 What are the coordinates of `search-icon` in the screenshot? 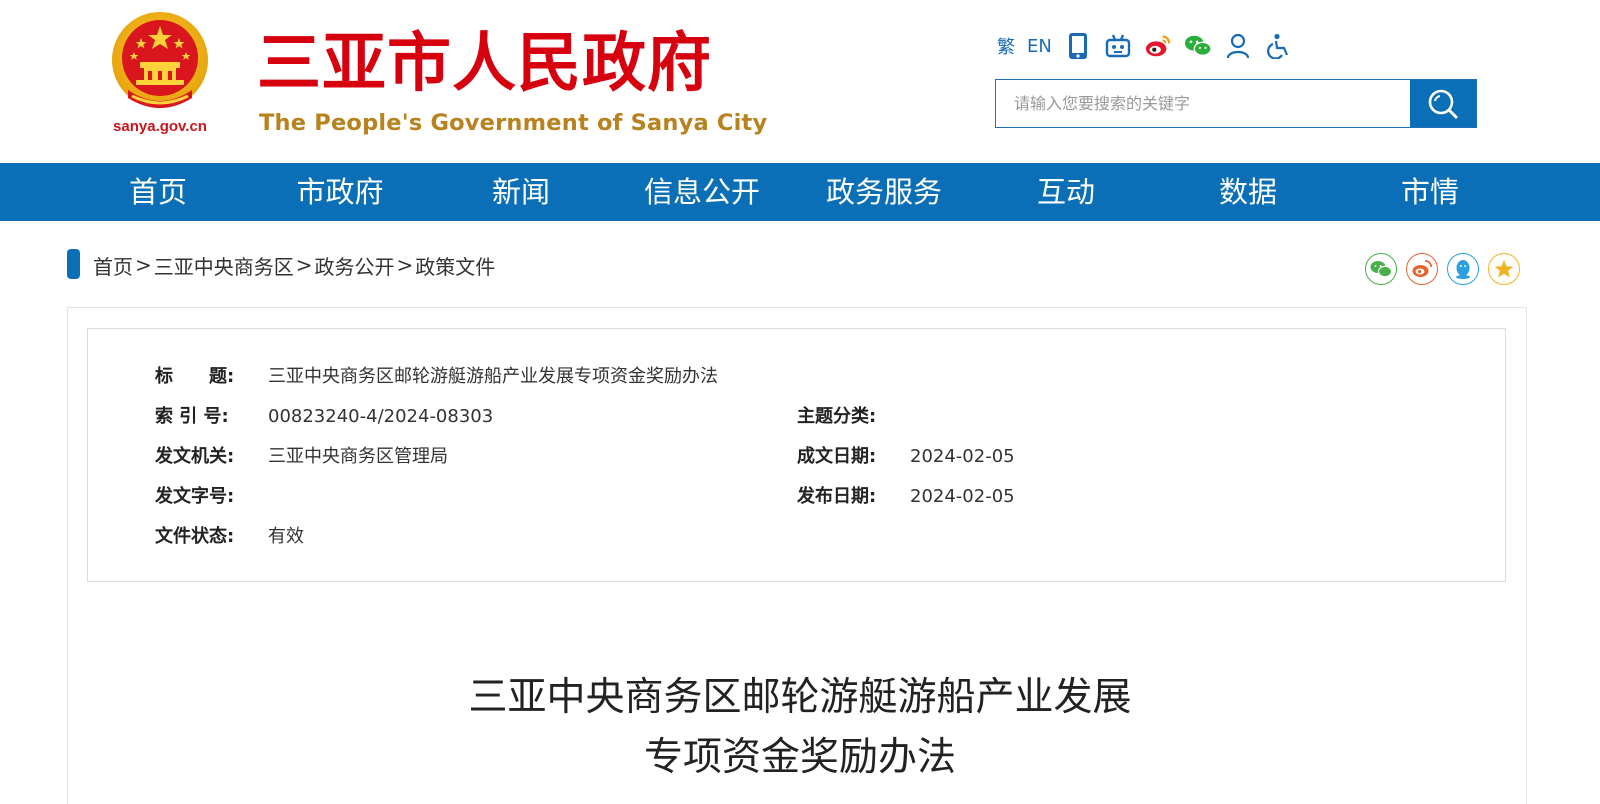 It's located at (1443, 104).